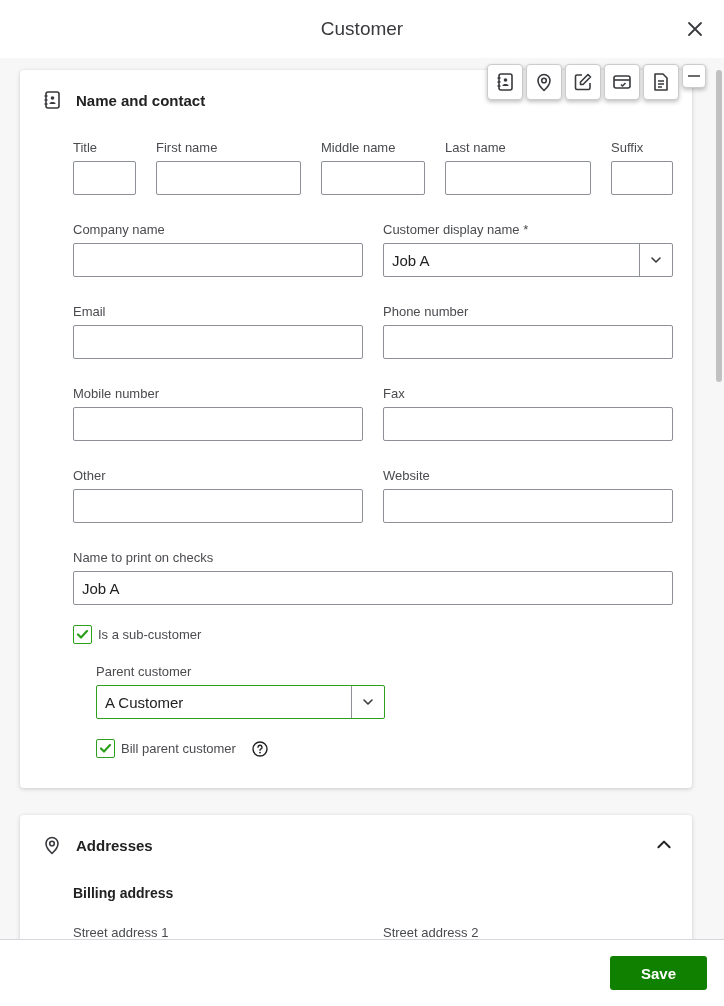 The height and width of the screenshot is (1006, 724). Describe the element at coordinates (116, 393) in the screenshot. I see `field-label: Mobile number` at that location.